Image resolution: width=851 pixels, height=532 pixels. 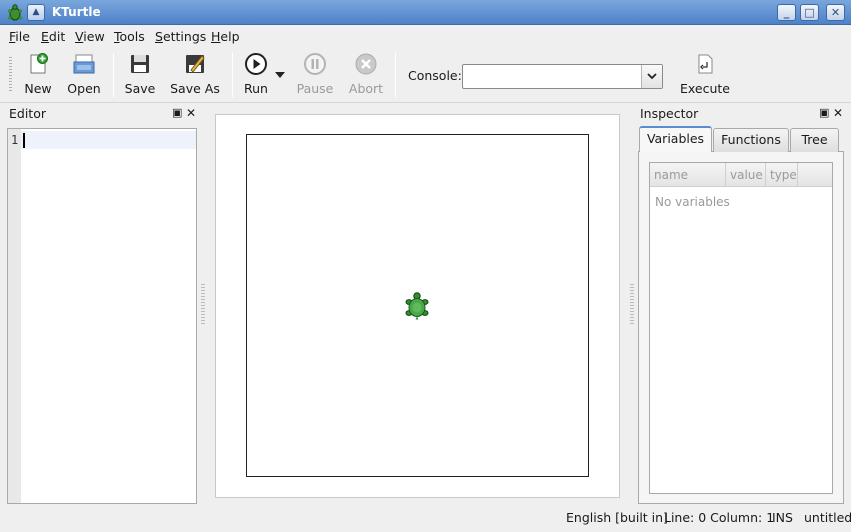 What do you see at coordinates (14, 316) in the screenshot?
I see `line-number-gutter` at bounding box center [14, 316].